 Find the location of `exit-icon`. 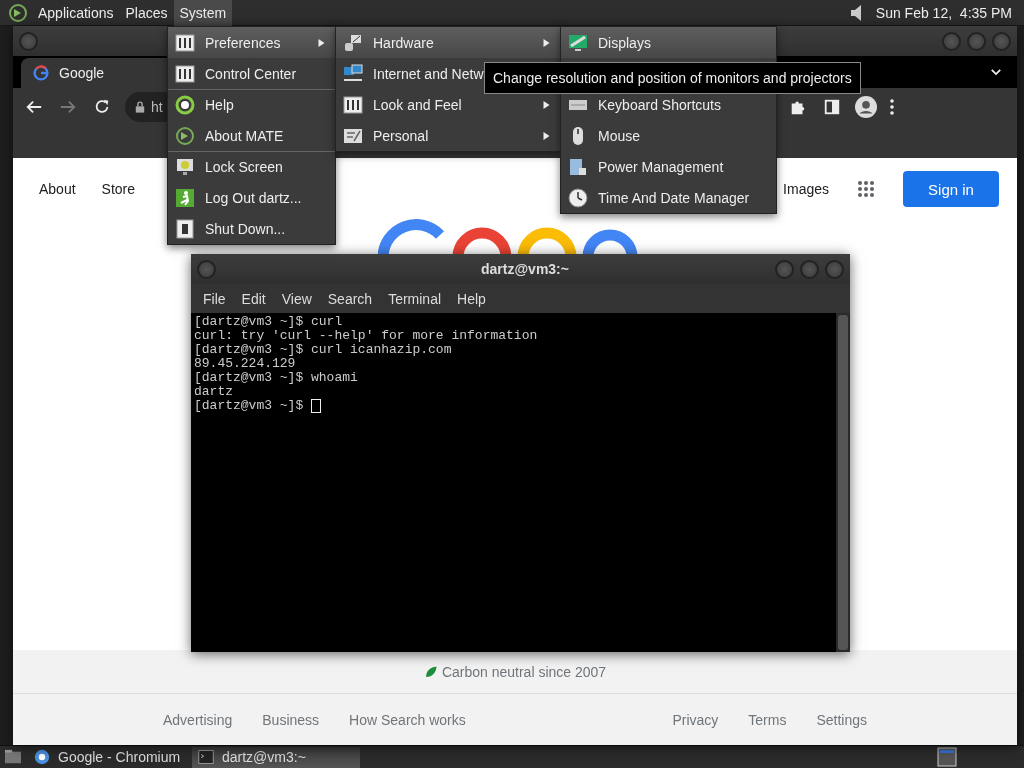

exit-icon is located at coordinates (185, 197).